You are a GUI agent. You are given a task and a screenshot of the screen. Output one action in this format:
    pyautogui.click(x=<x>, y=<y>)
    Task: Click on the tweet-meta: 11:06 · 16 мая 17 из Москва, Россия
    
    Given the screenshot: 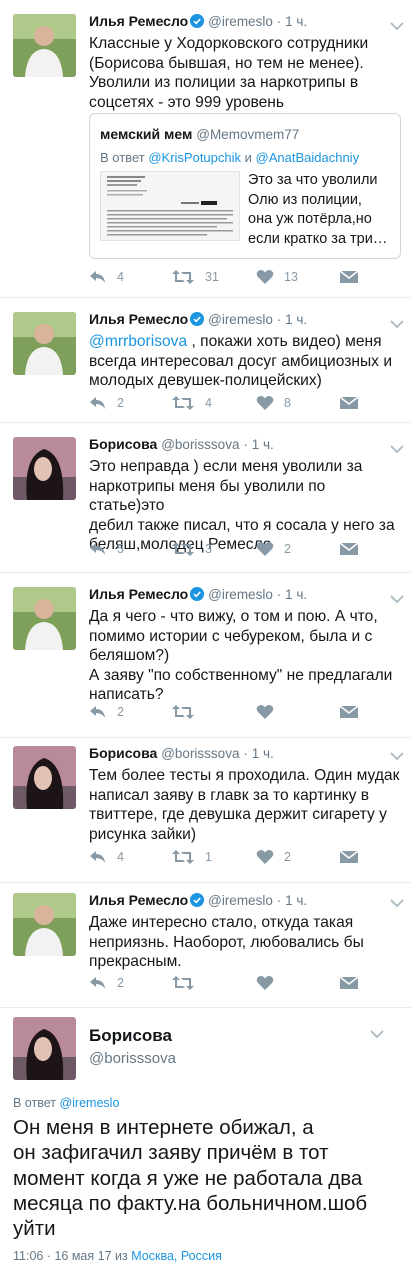 What is the action you would take?
    pyautogui.click(x=117, y=1256)
    